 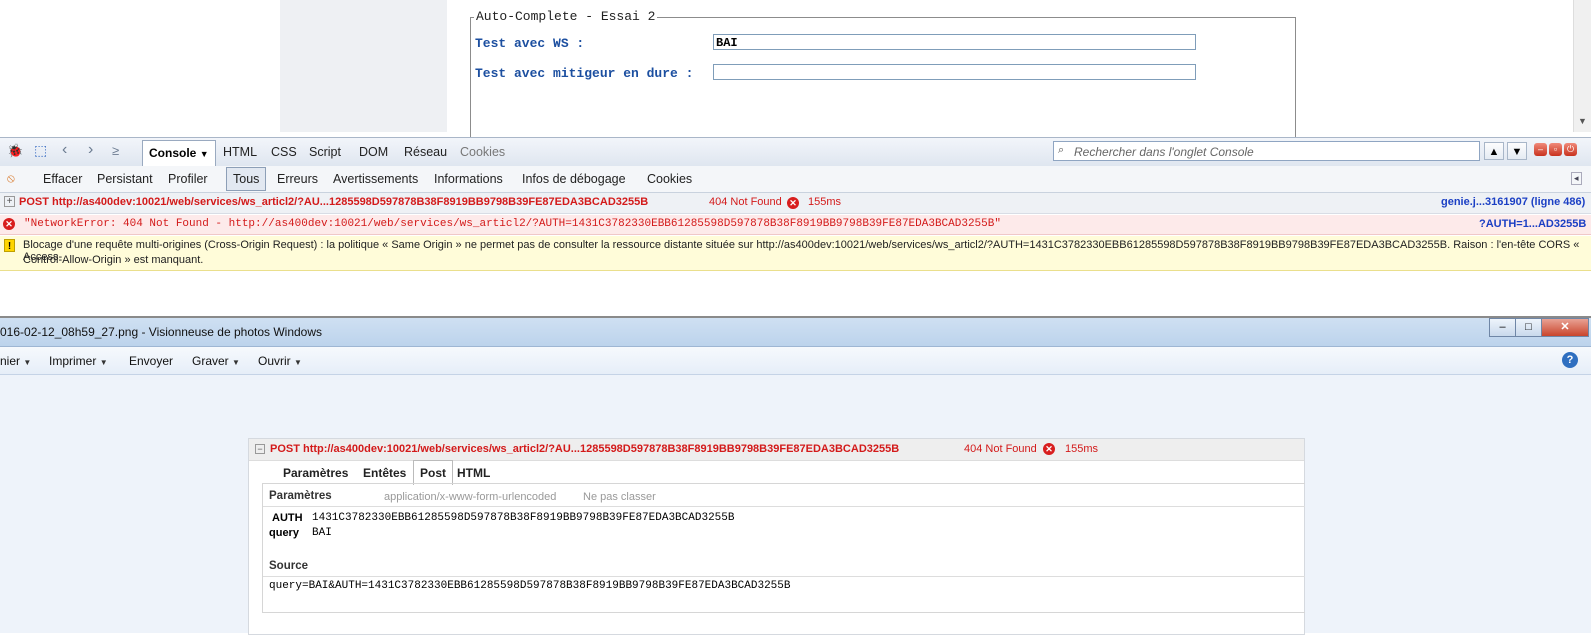 What do you see at coordinates (1570, 360) in the screenshot?
I see `help-icon: ?` at bounding box center [1570, 360].